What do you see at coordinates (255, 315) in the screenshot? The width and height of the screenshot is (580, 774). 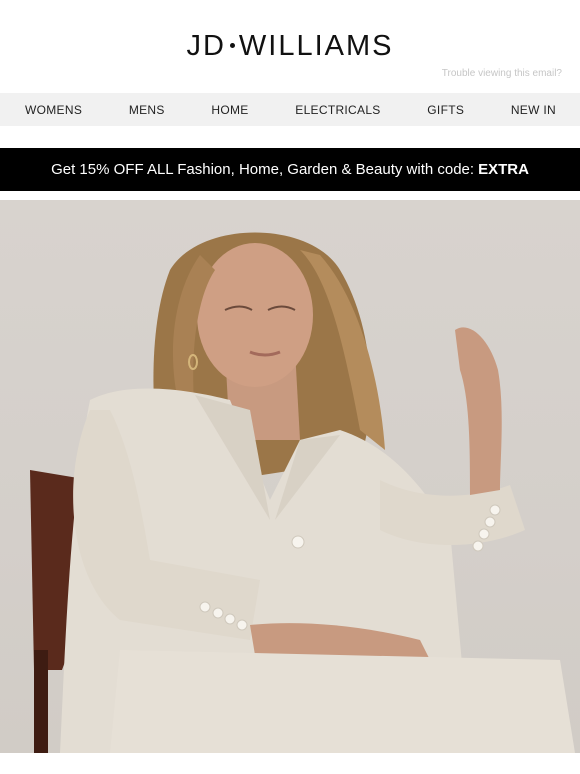 I see `face` at bounding box center [255, 315].